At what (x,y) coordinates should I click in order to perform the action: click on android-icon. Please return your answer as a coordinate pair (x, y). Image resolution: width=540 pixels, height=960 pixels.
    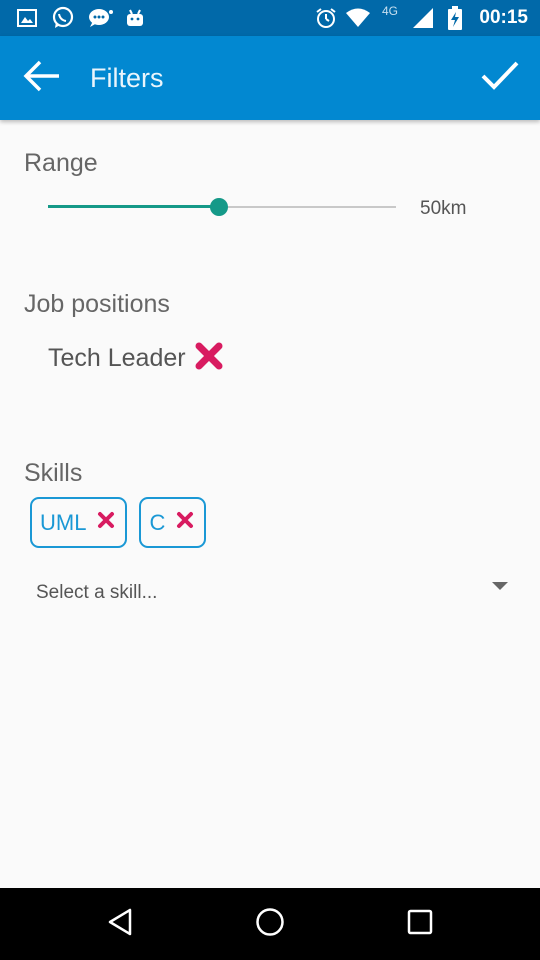
    Looking at the image, I should click on (135, 18).